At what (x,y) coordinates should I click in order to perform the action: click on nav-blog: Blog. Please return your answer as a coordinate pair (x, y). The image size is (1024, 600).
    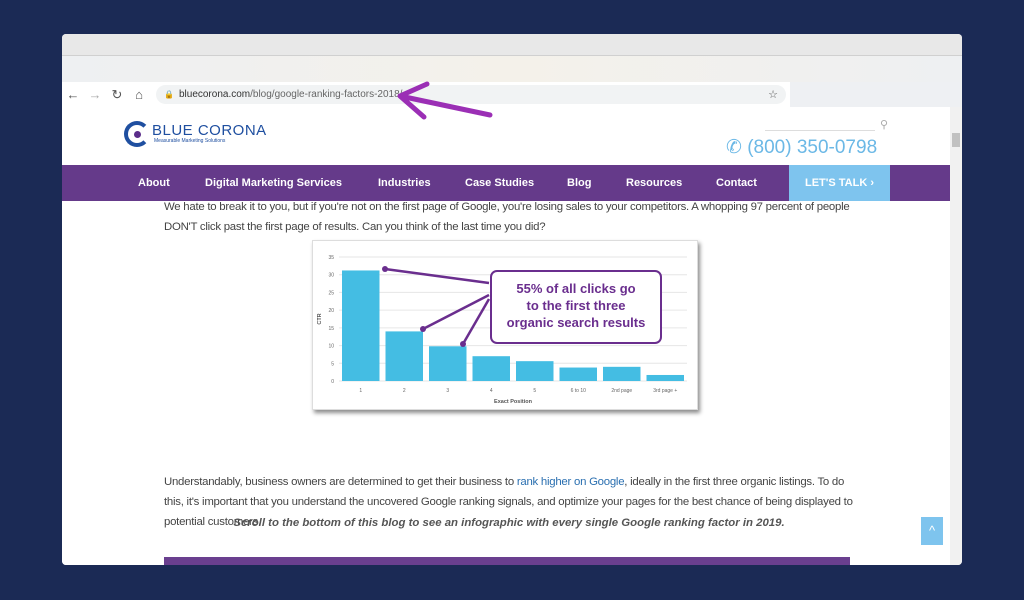
    Looking at the image, I should click on (579, 183).